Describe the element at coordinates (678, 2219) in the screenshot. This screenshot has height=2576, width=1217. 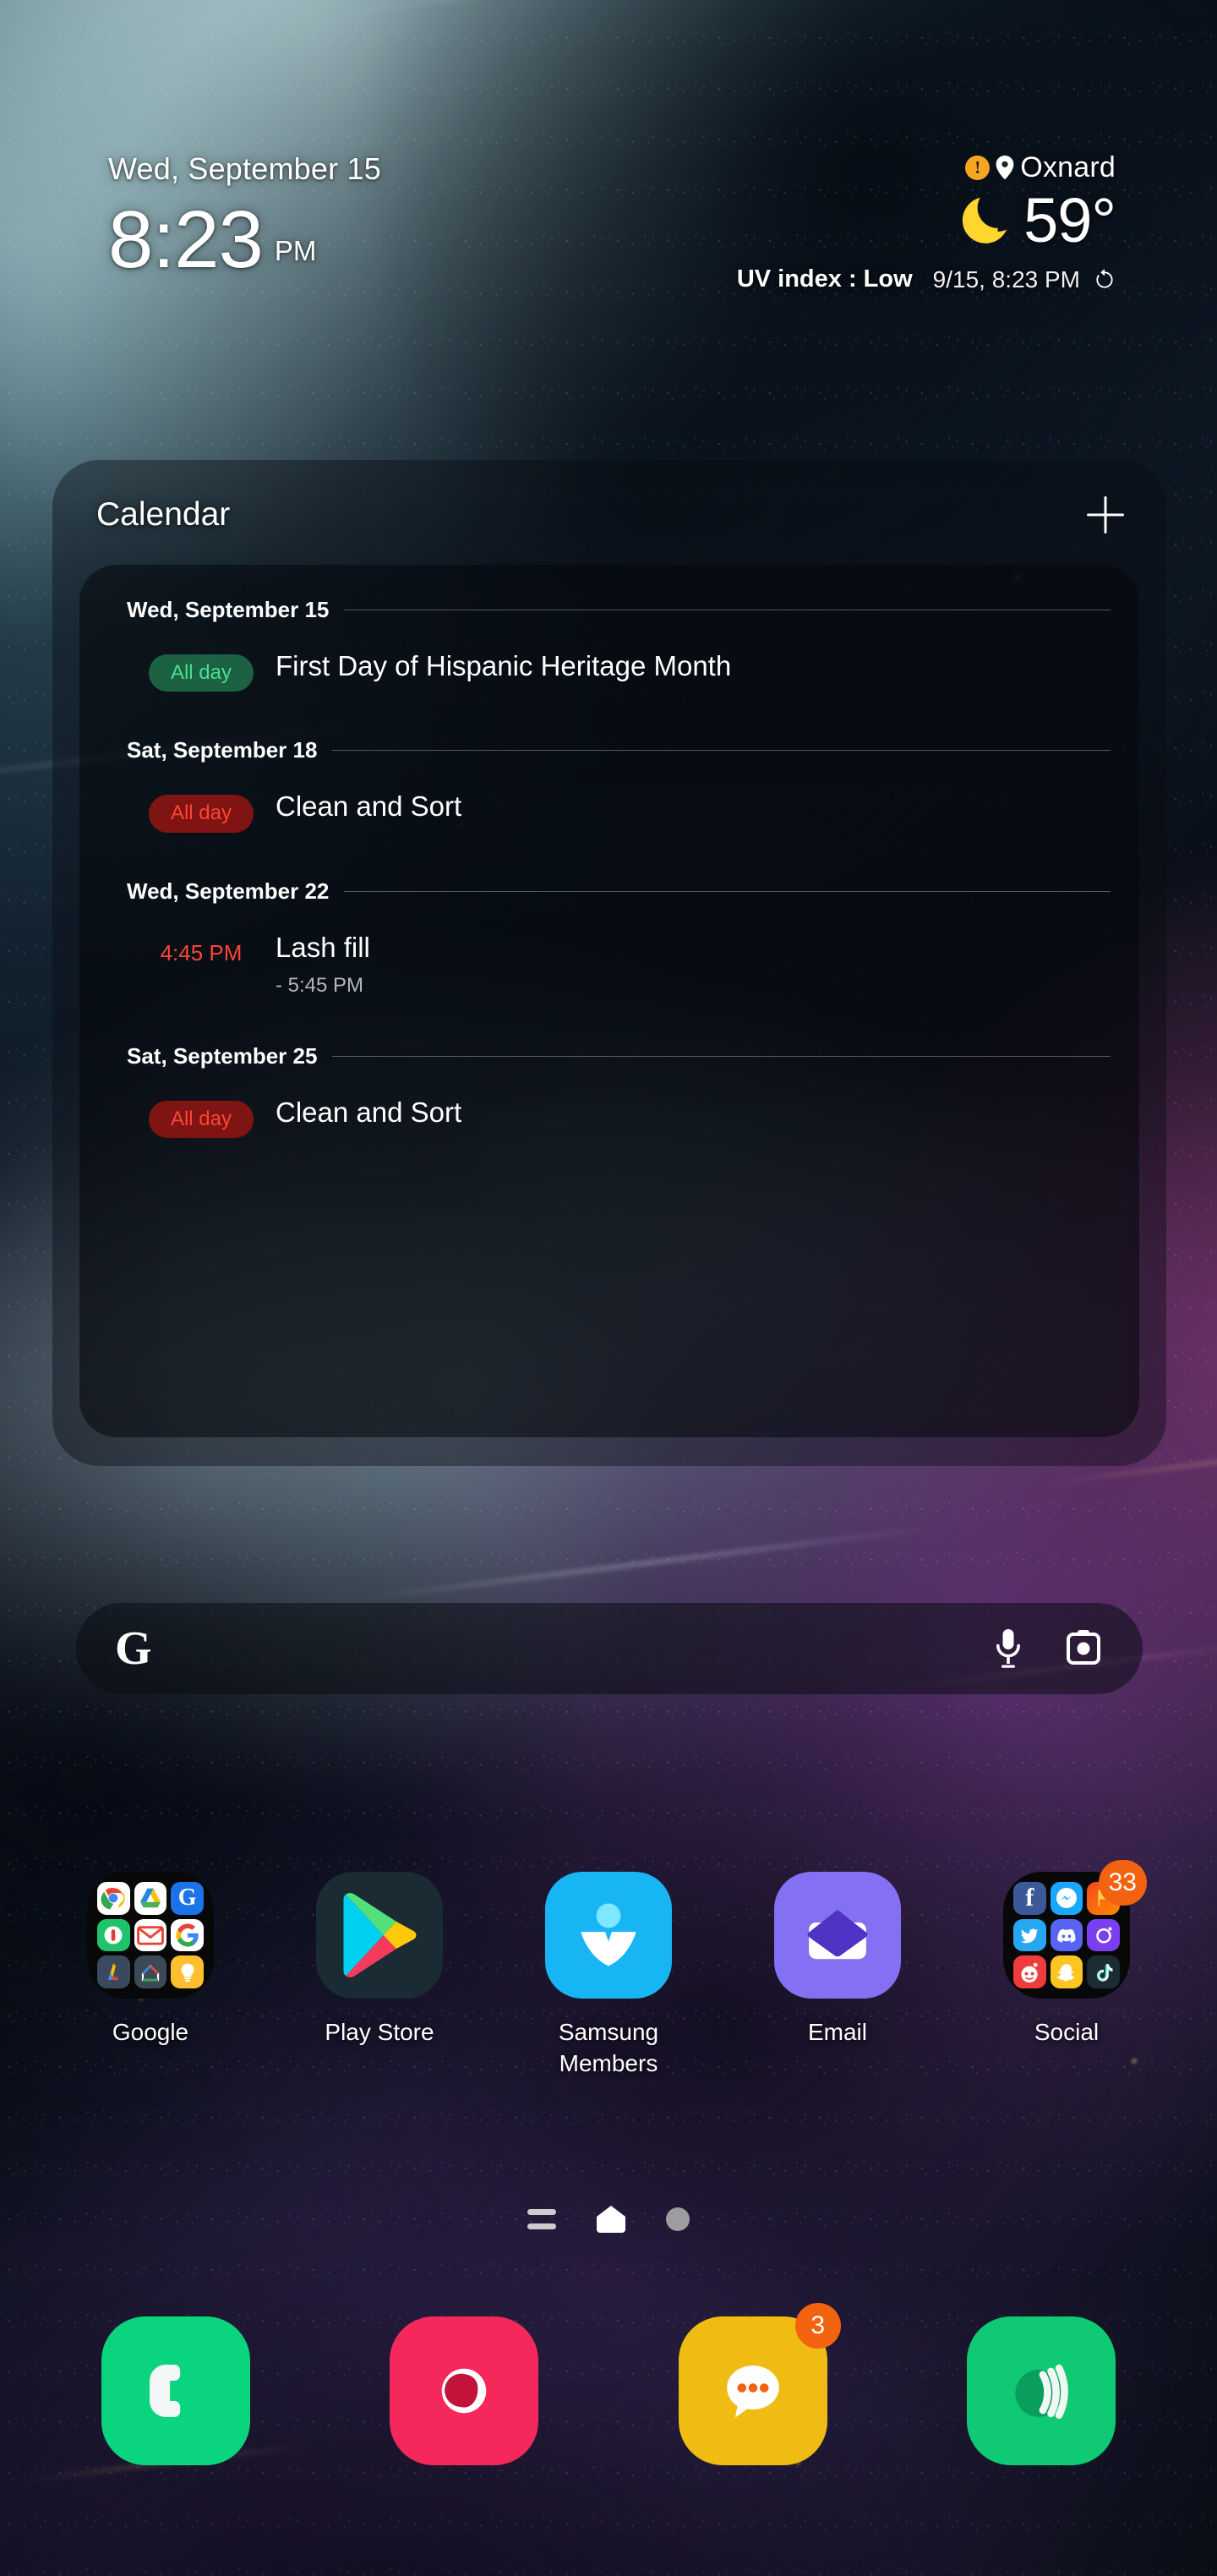
I see `page-dot-icon` at that location.